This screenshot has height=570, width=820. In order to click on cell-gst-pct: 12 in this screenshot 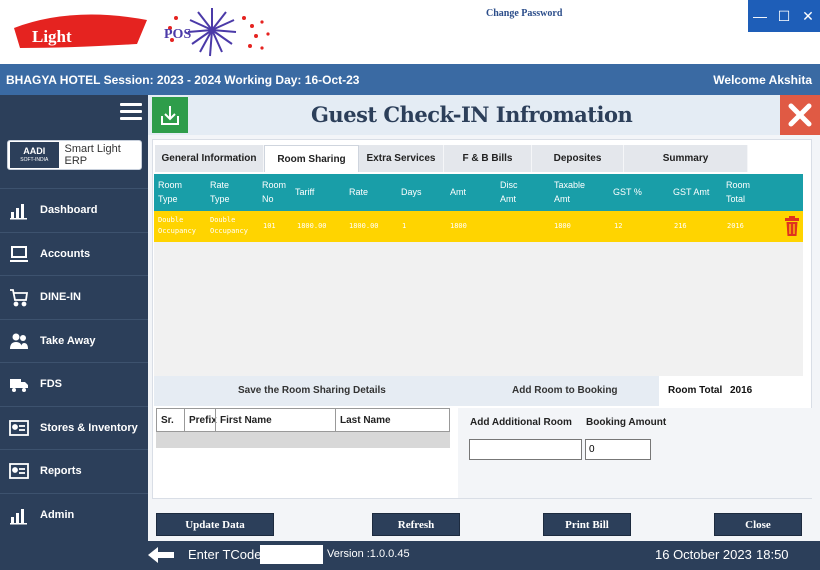, I will do `click(618, 226)`.